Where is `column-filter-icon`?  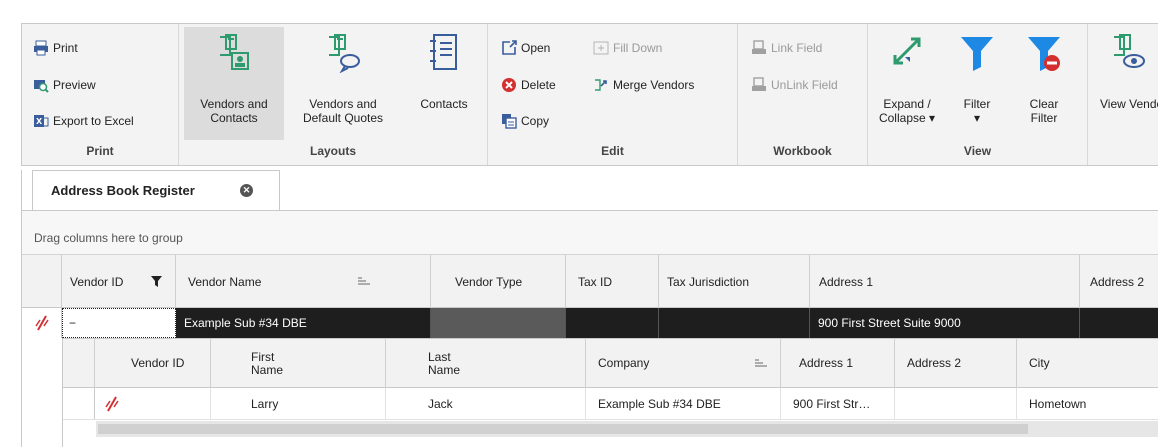 column-filter-icon is located at coordinates (156, 281).